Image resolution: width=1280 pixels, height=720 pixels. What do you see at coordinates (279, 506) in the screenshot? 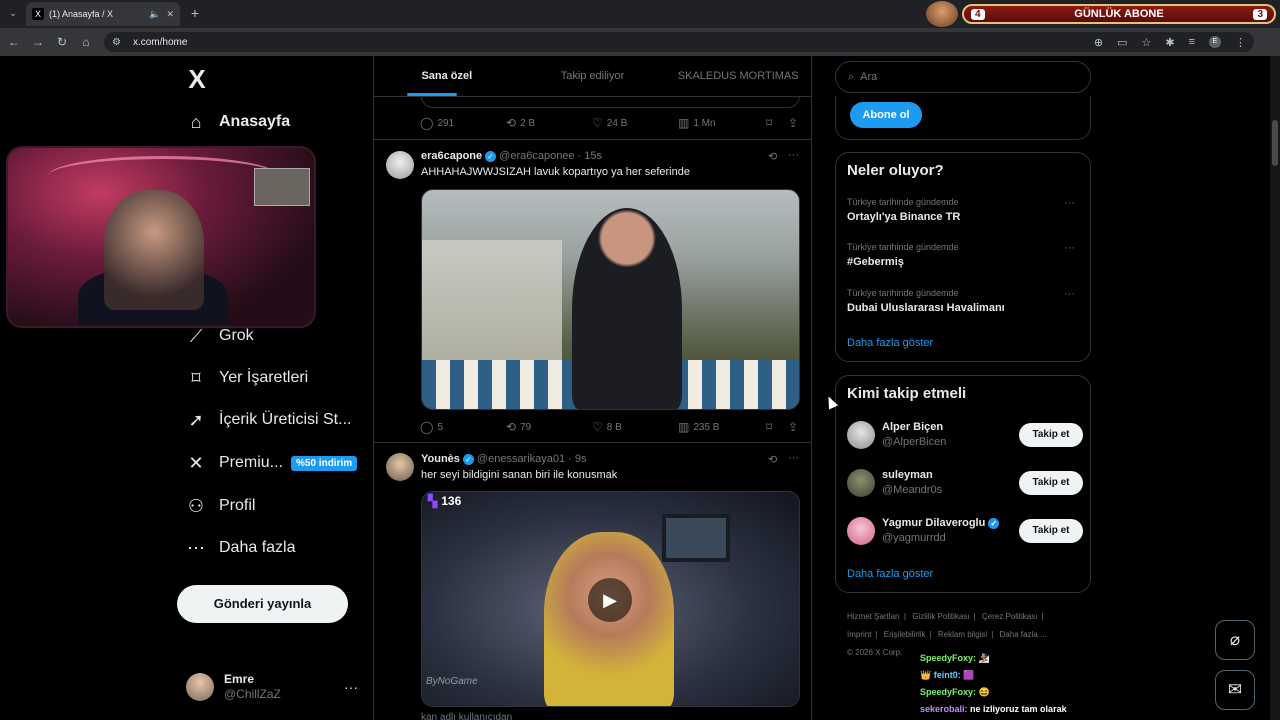
I see `nav-item-profile: ⚇ Profil` at bounding box center [279, 506].